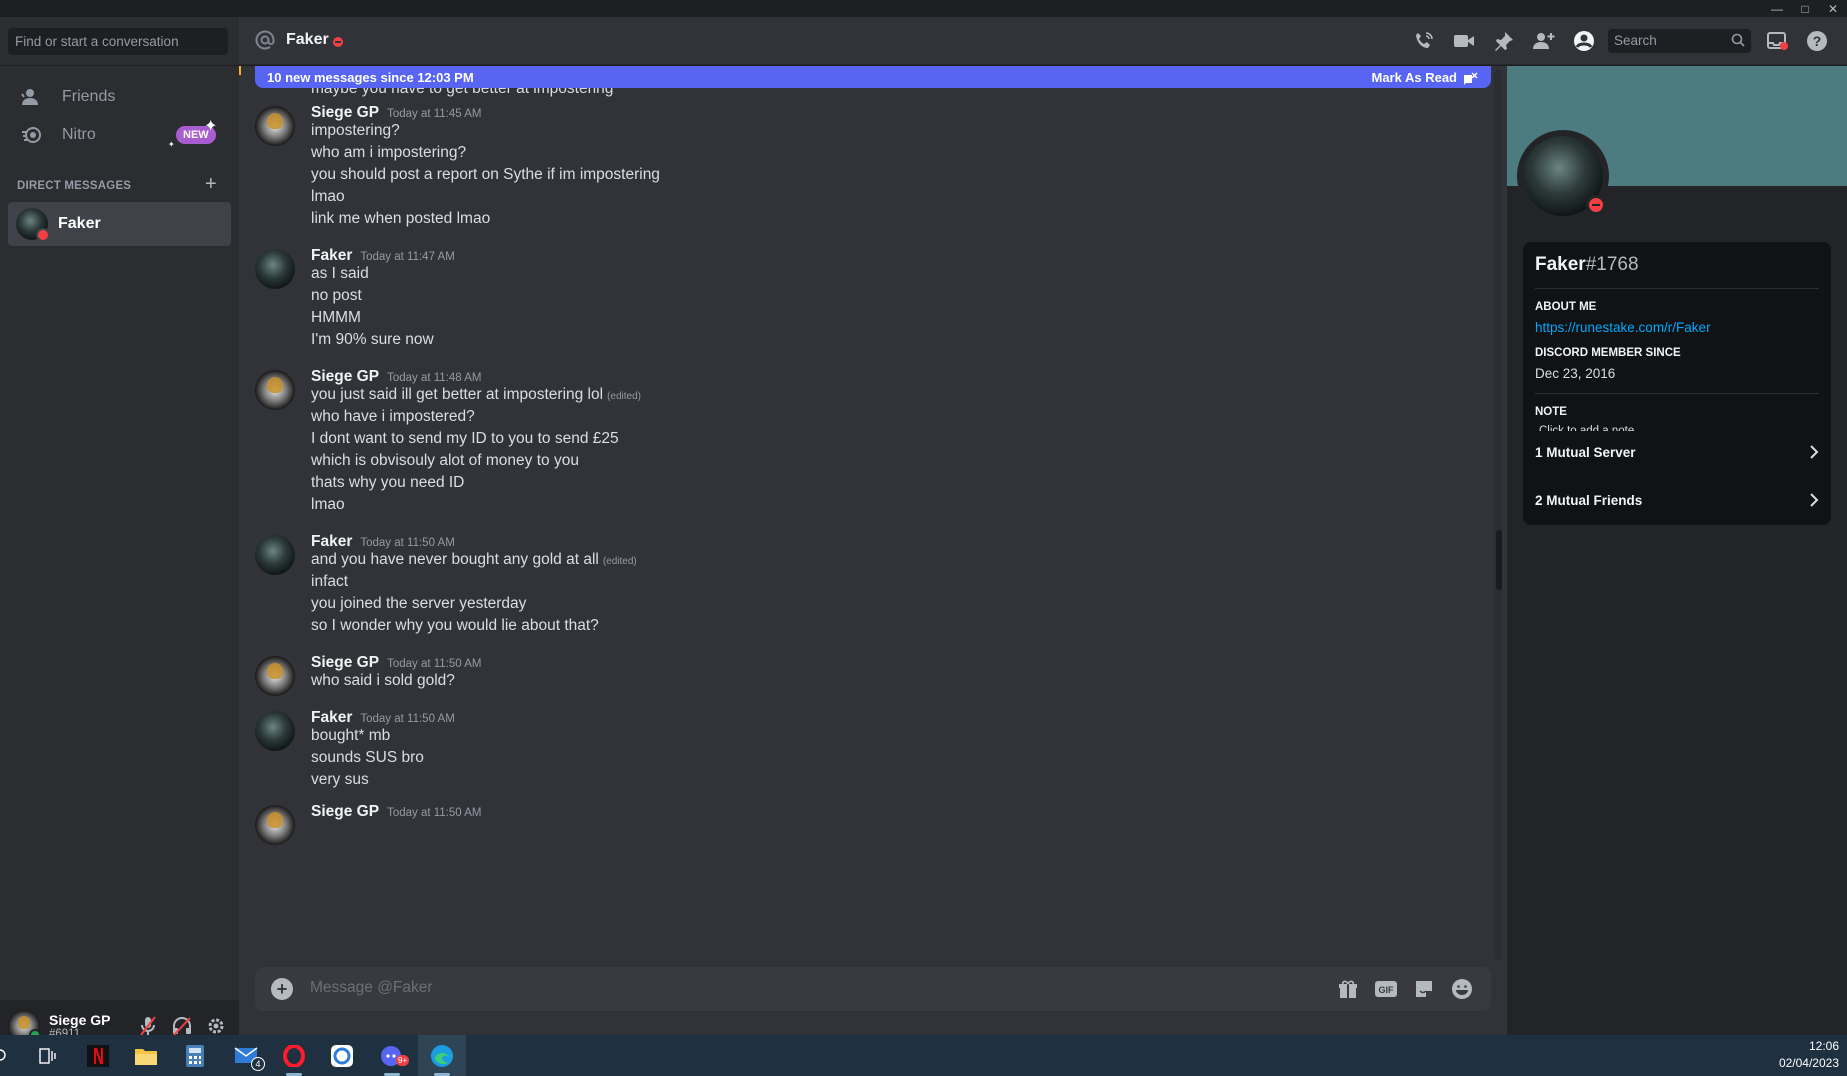  What do you see at coordinates (1805, 8) in the screenshot?
I see `maximize-icon: □` at bounding box center [1805, 8].